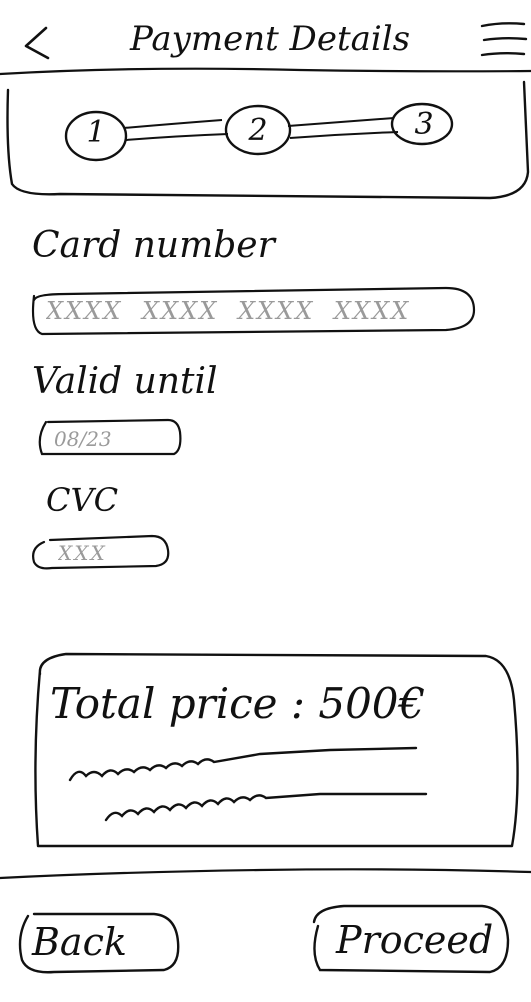  I want to click on card-number-label: Card number, so click(153, 245).